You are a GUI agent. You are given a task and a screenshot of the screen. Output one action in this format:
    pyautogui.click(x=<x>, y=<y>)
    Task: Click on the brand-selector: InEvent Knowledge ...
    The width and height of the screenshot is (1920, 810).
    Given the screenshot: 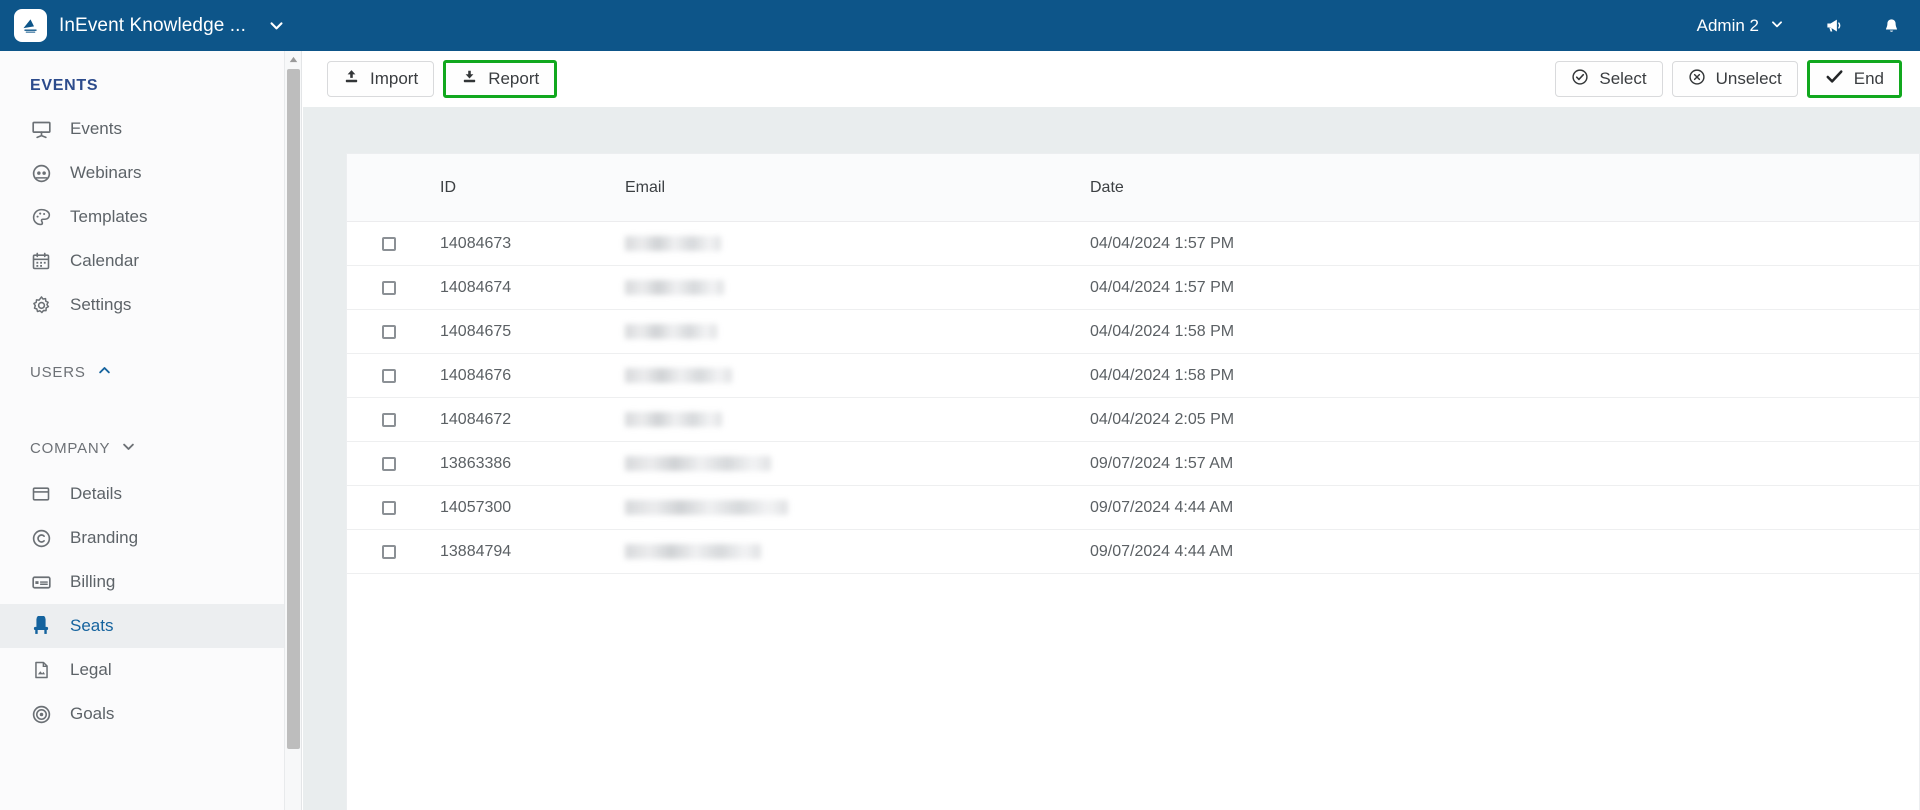 What is the action you would take?
    pyautogui.click(x=145, y=25)
    